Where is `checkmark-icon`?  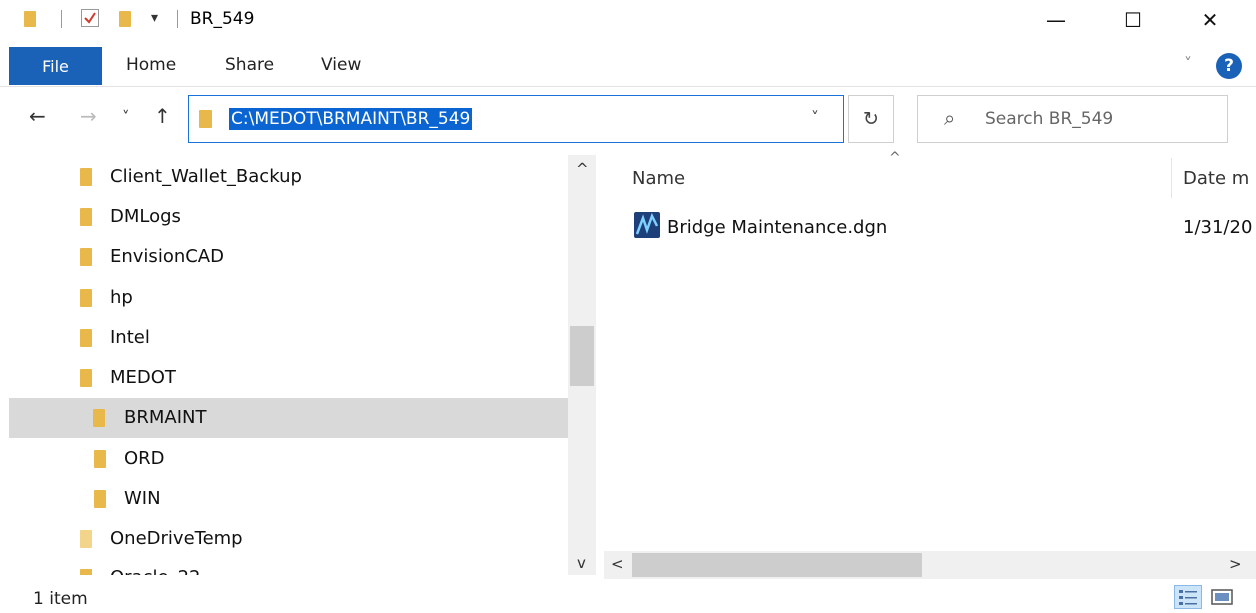 checkmark-icon is located at coordinates (90, 18).